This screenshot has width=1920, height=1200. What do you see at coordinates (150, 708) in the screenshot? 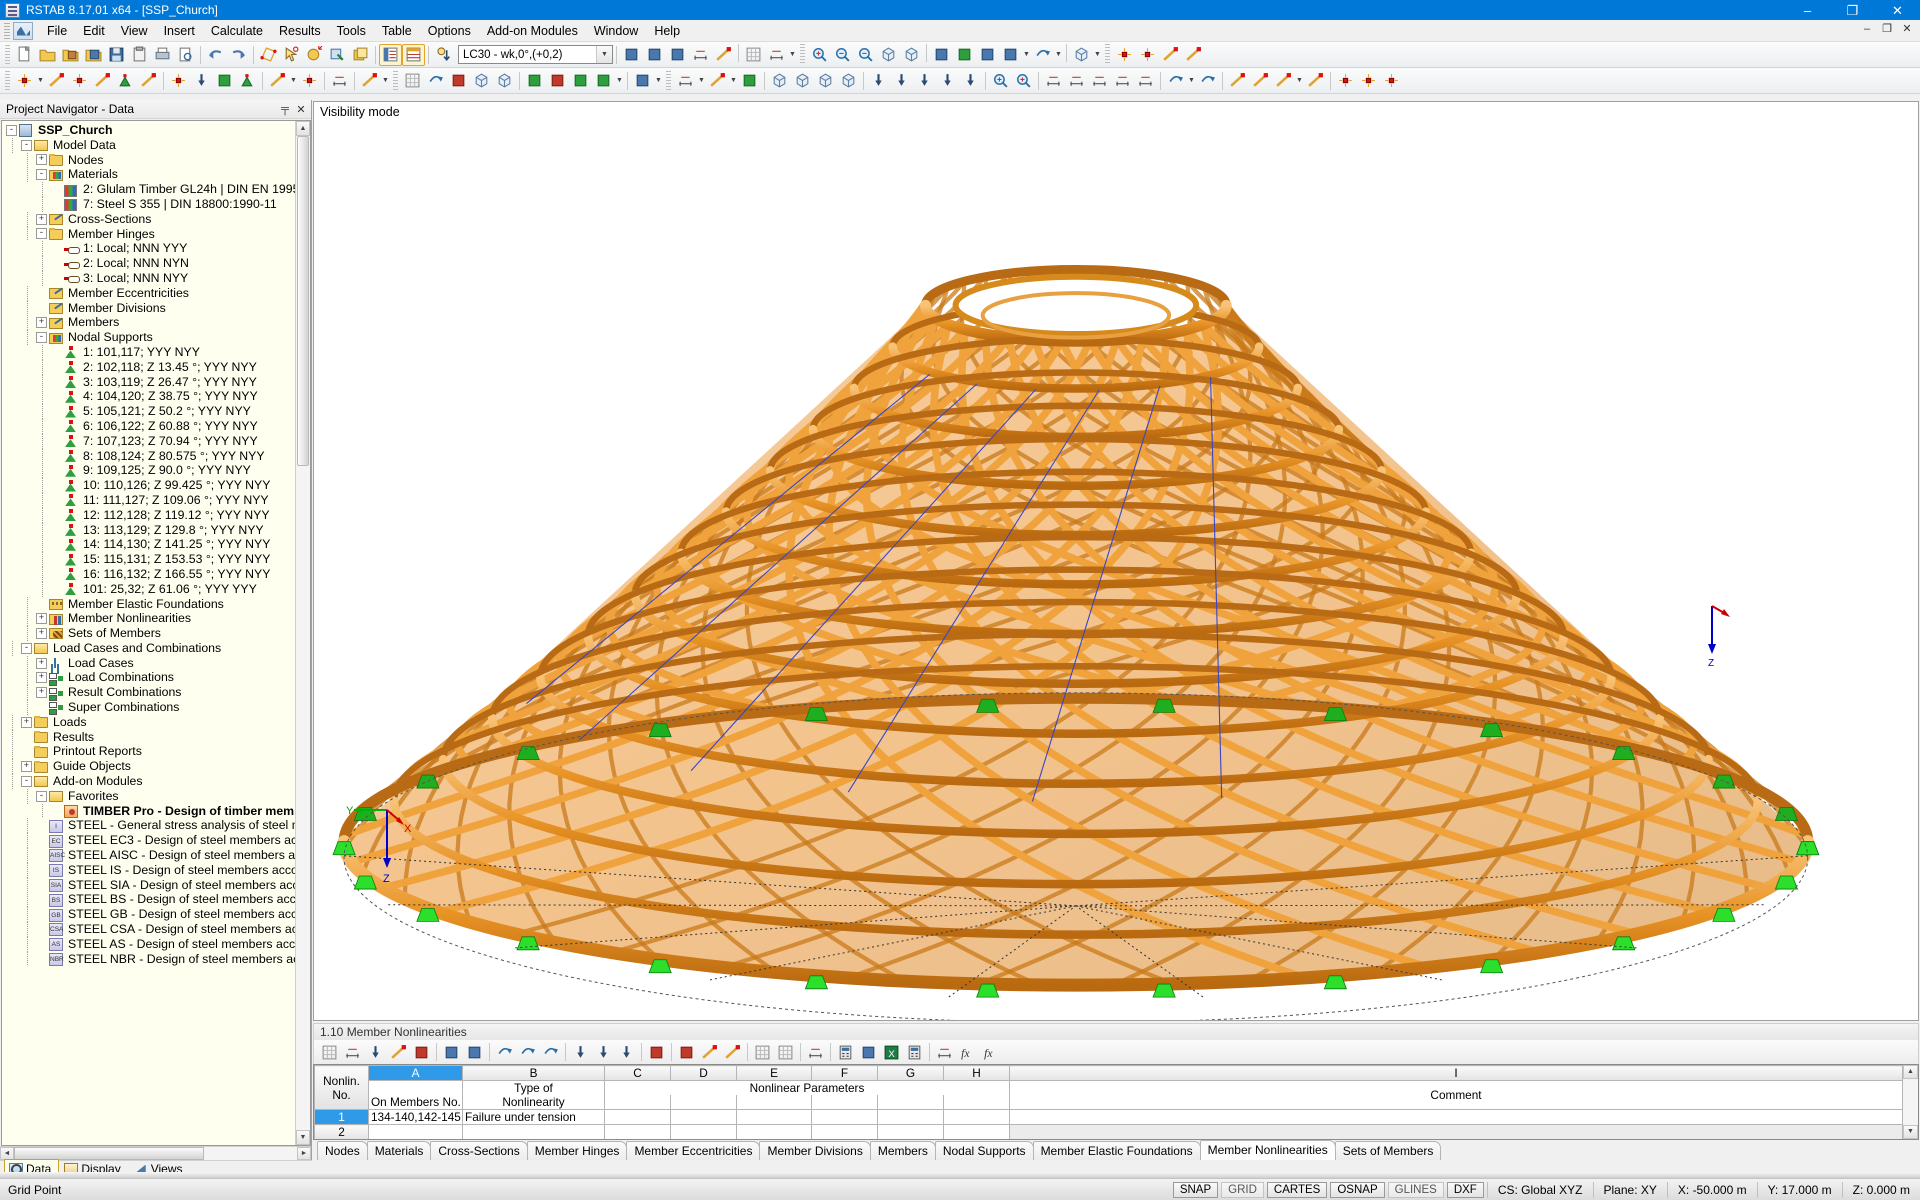
I see `tree-item: Super Combinations` at bounding box center [150, 708].